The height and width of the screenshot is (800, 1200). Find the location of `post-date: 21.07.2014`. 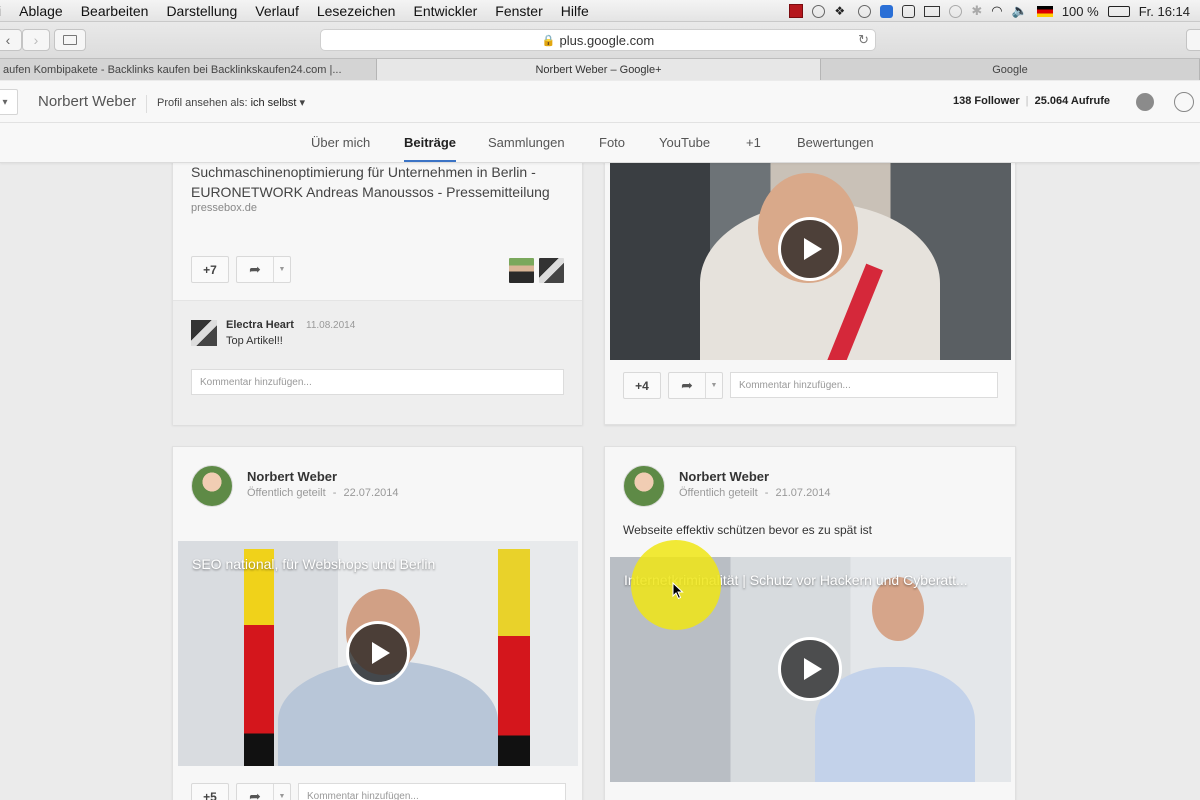

post-date: 21.07.2014 is located at coordinates (802, 493).